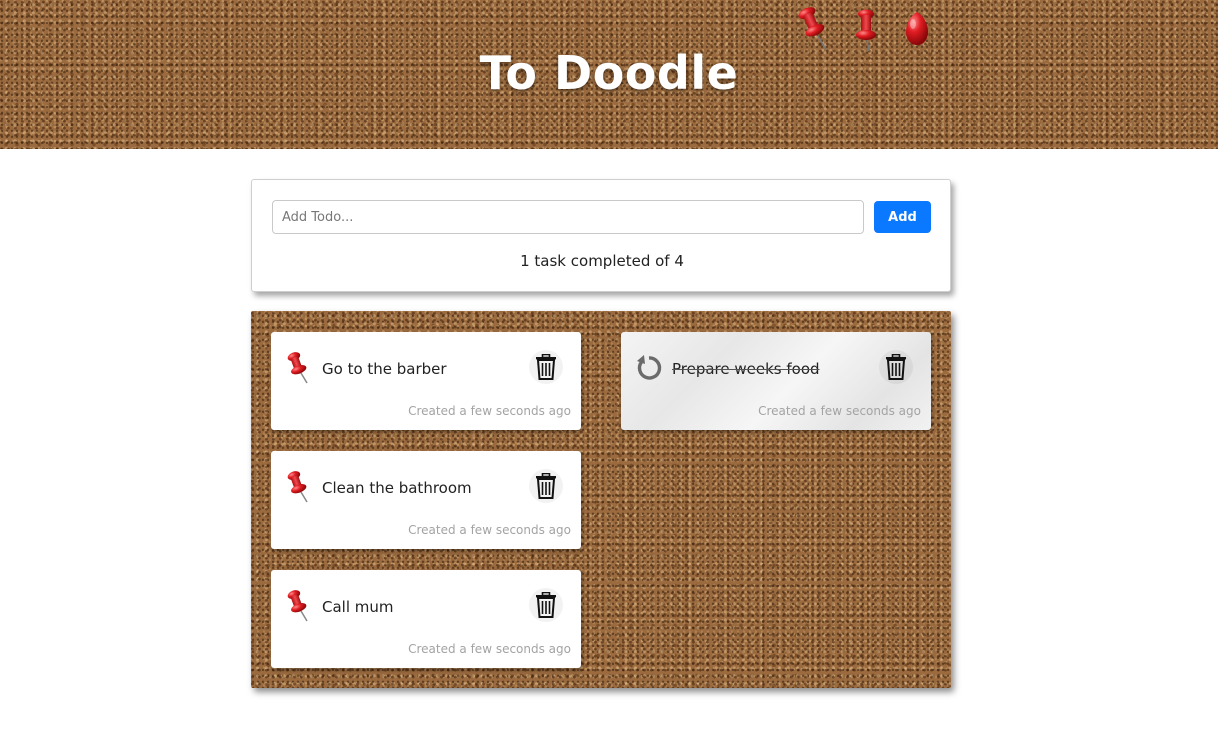  Describe the element at coordinates (384, 369) in the screenshot. I see `todo-title: Go to the barber` at that location.